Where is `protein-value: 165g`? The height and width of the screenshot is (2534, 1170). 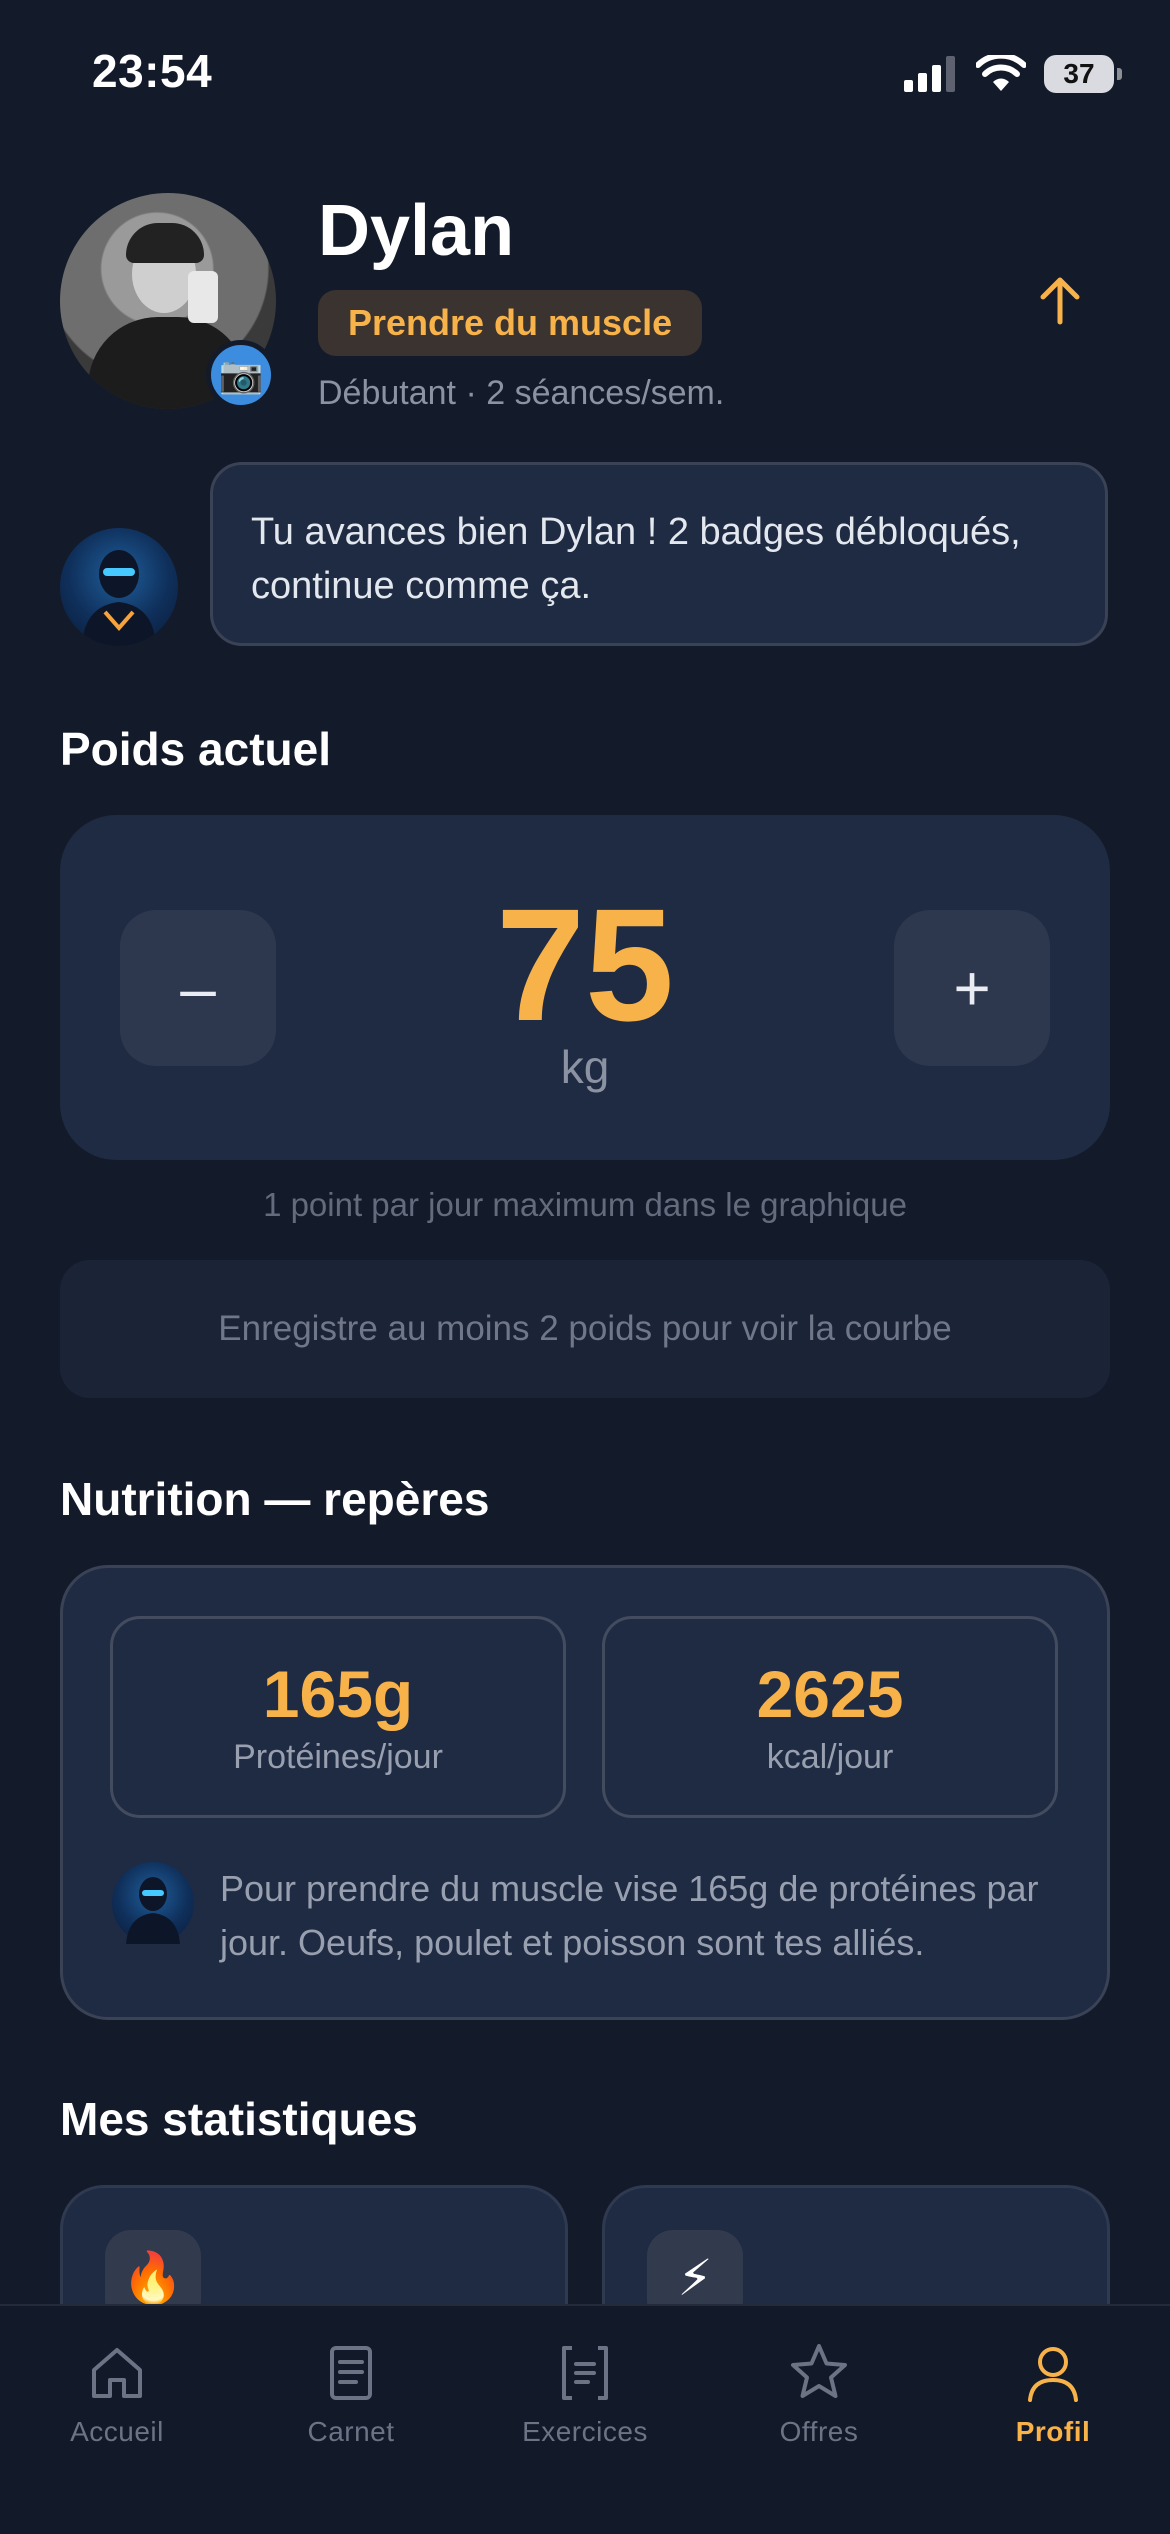
protein-value: 165g is located at coordinates (338, 1693).